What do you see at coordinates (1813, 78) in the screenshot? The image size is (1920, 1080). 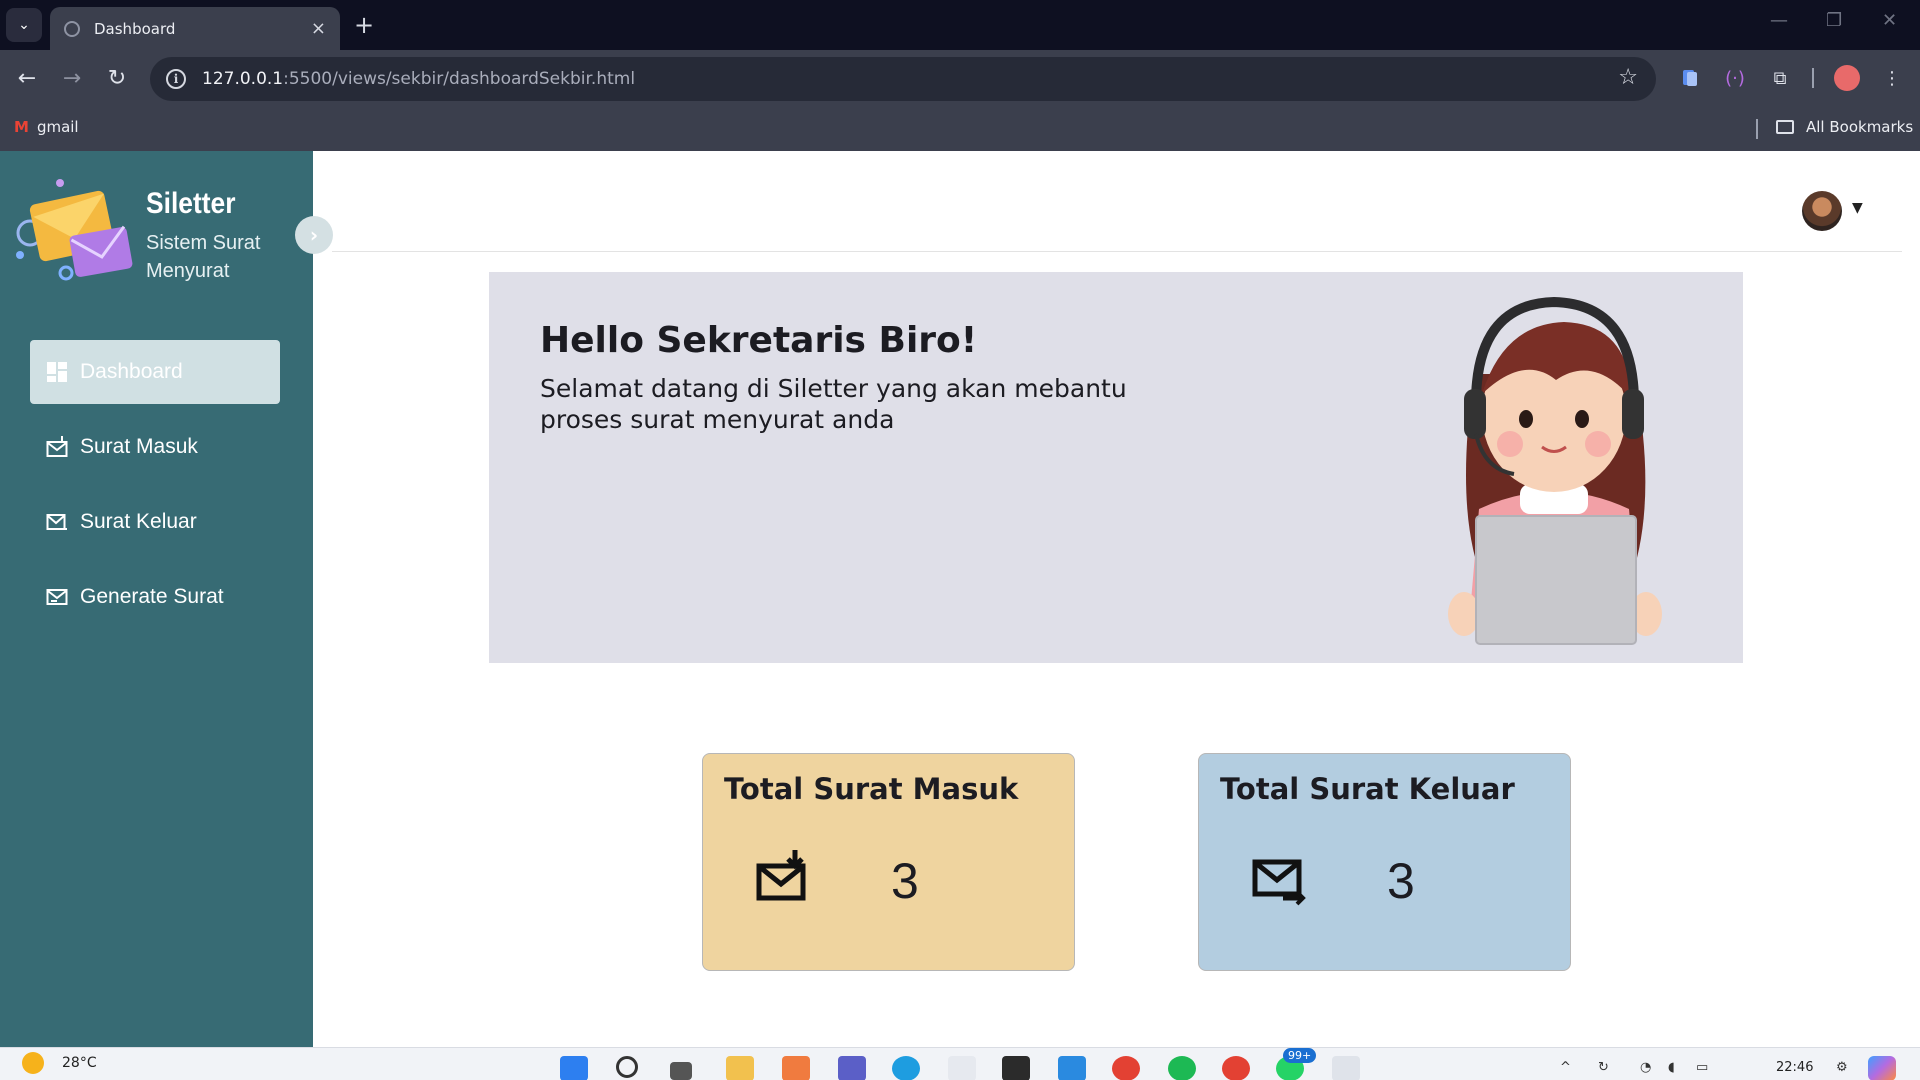 I see `toolbar-divider` at bounding box center [1813, 78].